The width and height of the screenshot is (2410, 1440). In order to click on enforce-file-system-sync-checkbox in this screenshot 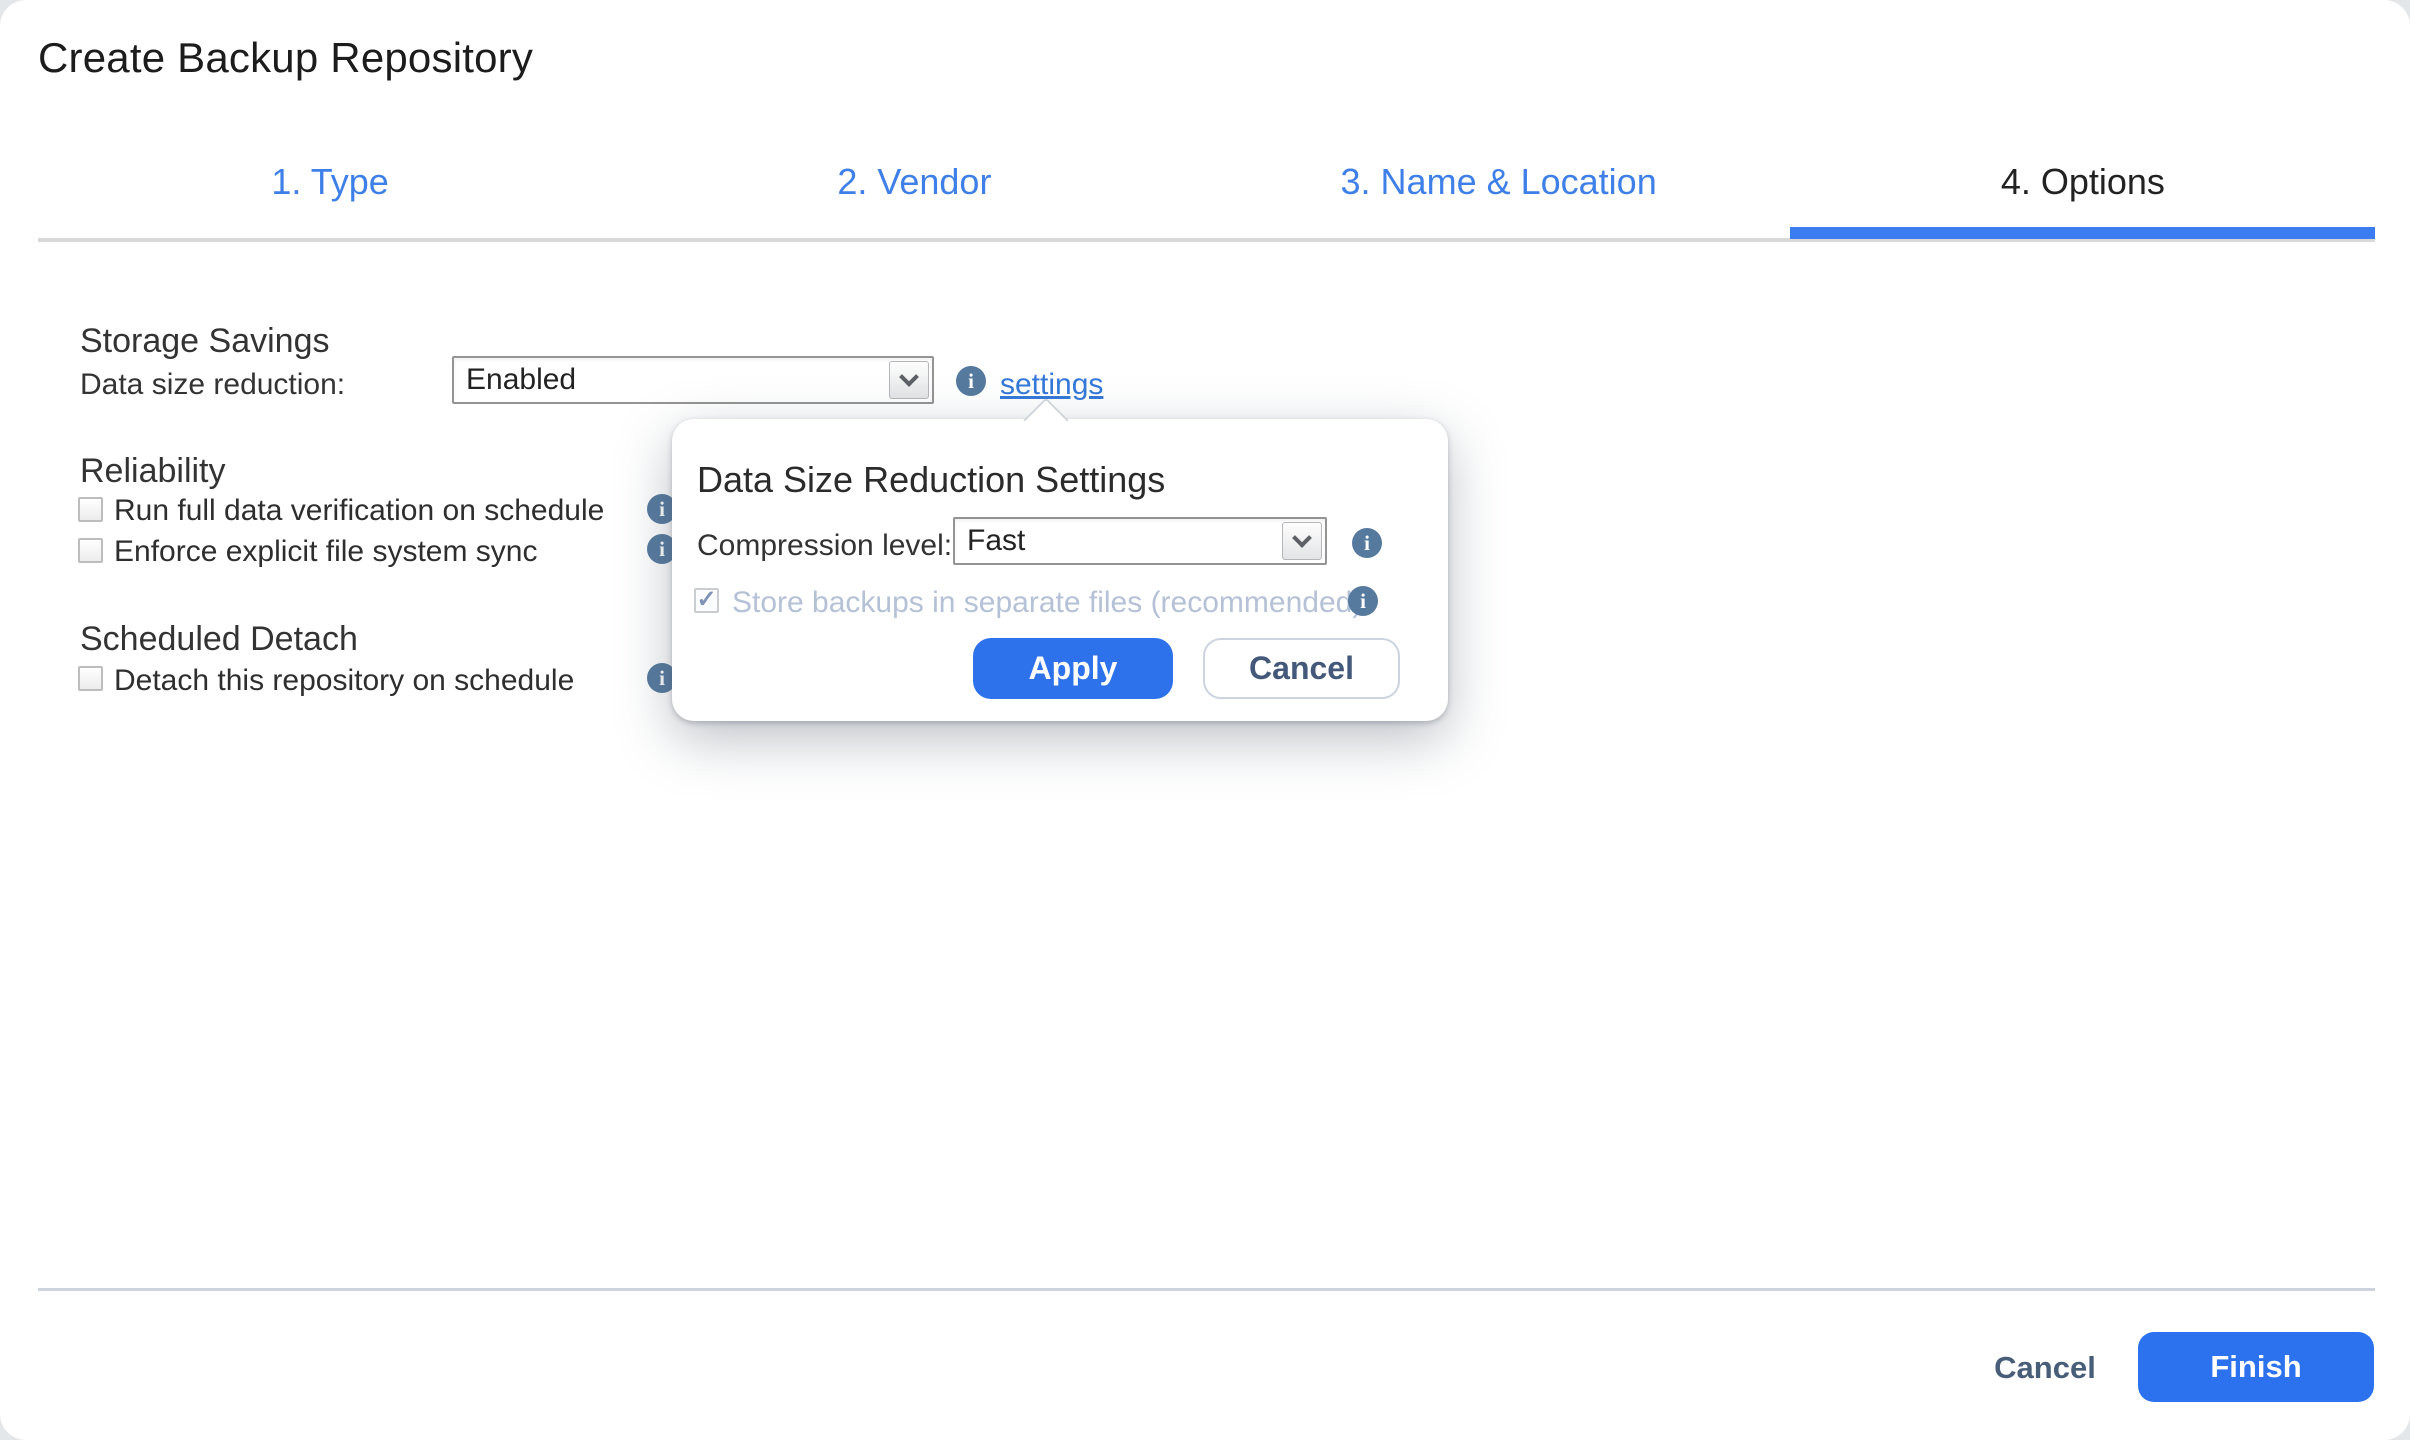, I will do `click(90, 550)`.